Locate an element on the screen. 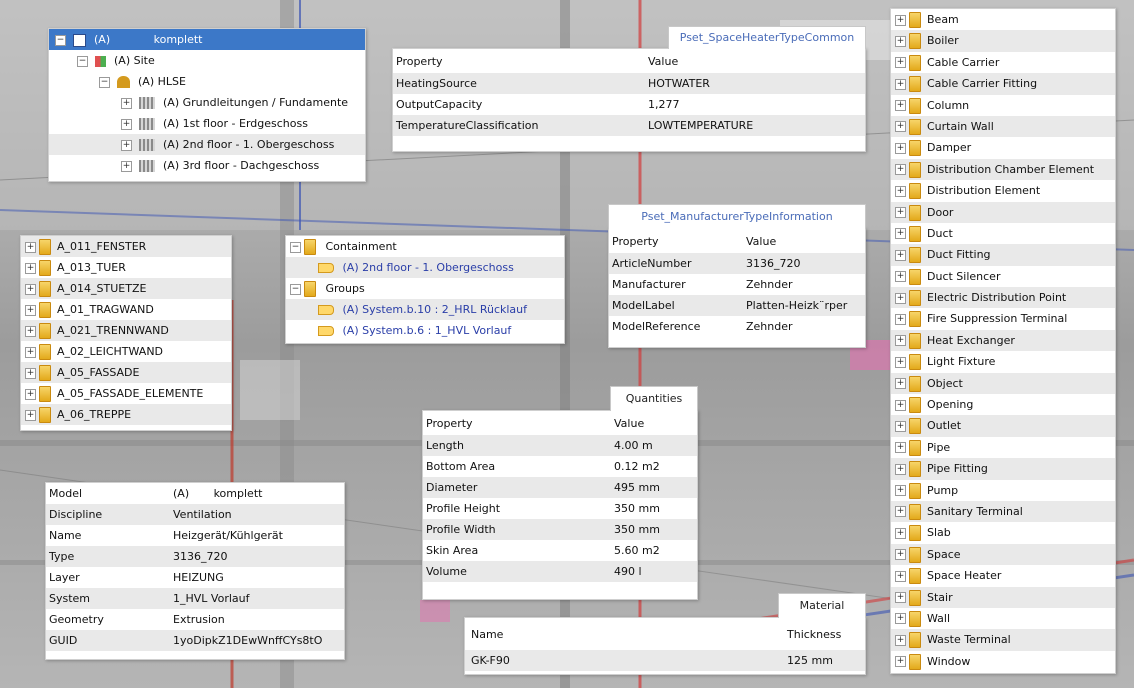  table-row: HeatingSource HOTWATER is located at coordinates (629, 83).